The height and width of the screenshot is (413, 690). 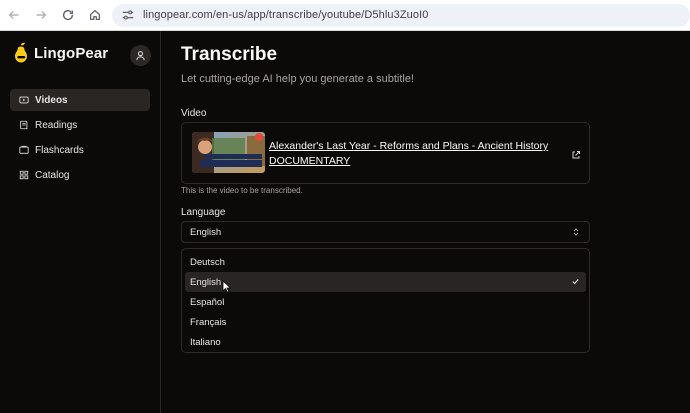 What do you see at coordinates (576, 232) in the screenshot?
I see `chevron-up-down-icon` at bounding box center [576, 232].